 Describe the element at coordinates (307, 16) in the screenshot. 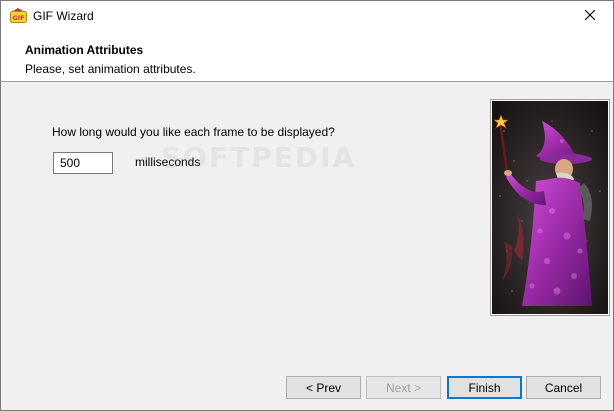

I see `title-bar: GIF GIF Wizard` at that location.